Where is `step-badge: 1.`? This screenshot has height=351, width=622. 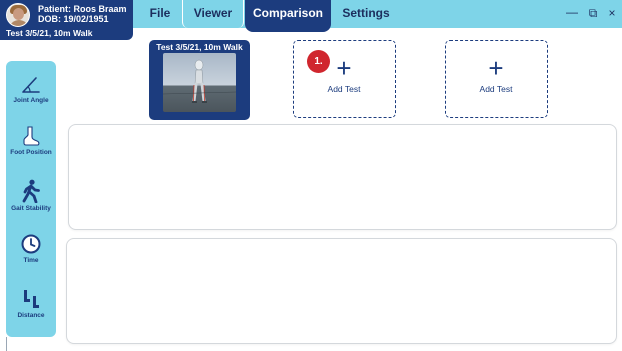 step-badge: 1. is located at coordinates (318, 61).